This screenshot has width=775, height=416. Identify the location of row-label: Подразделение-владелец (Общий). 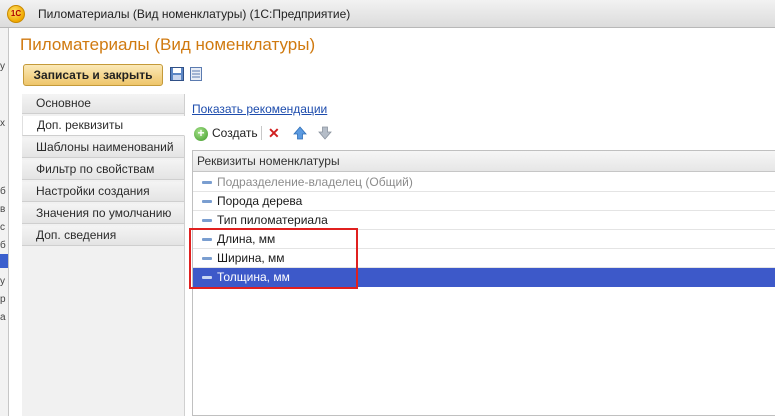
(315, 182).